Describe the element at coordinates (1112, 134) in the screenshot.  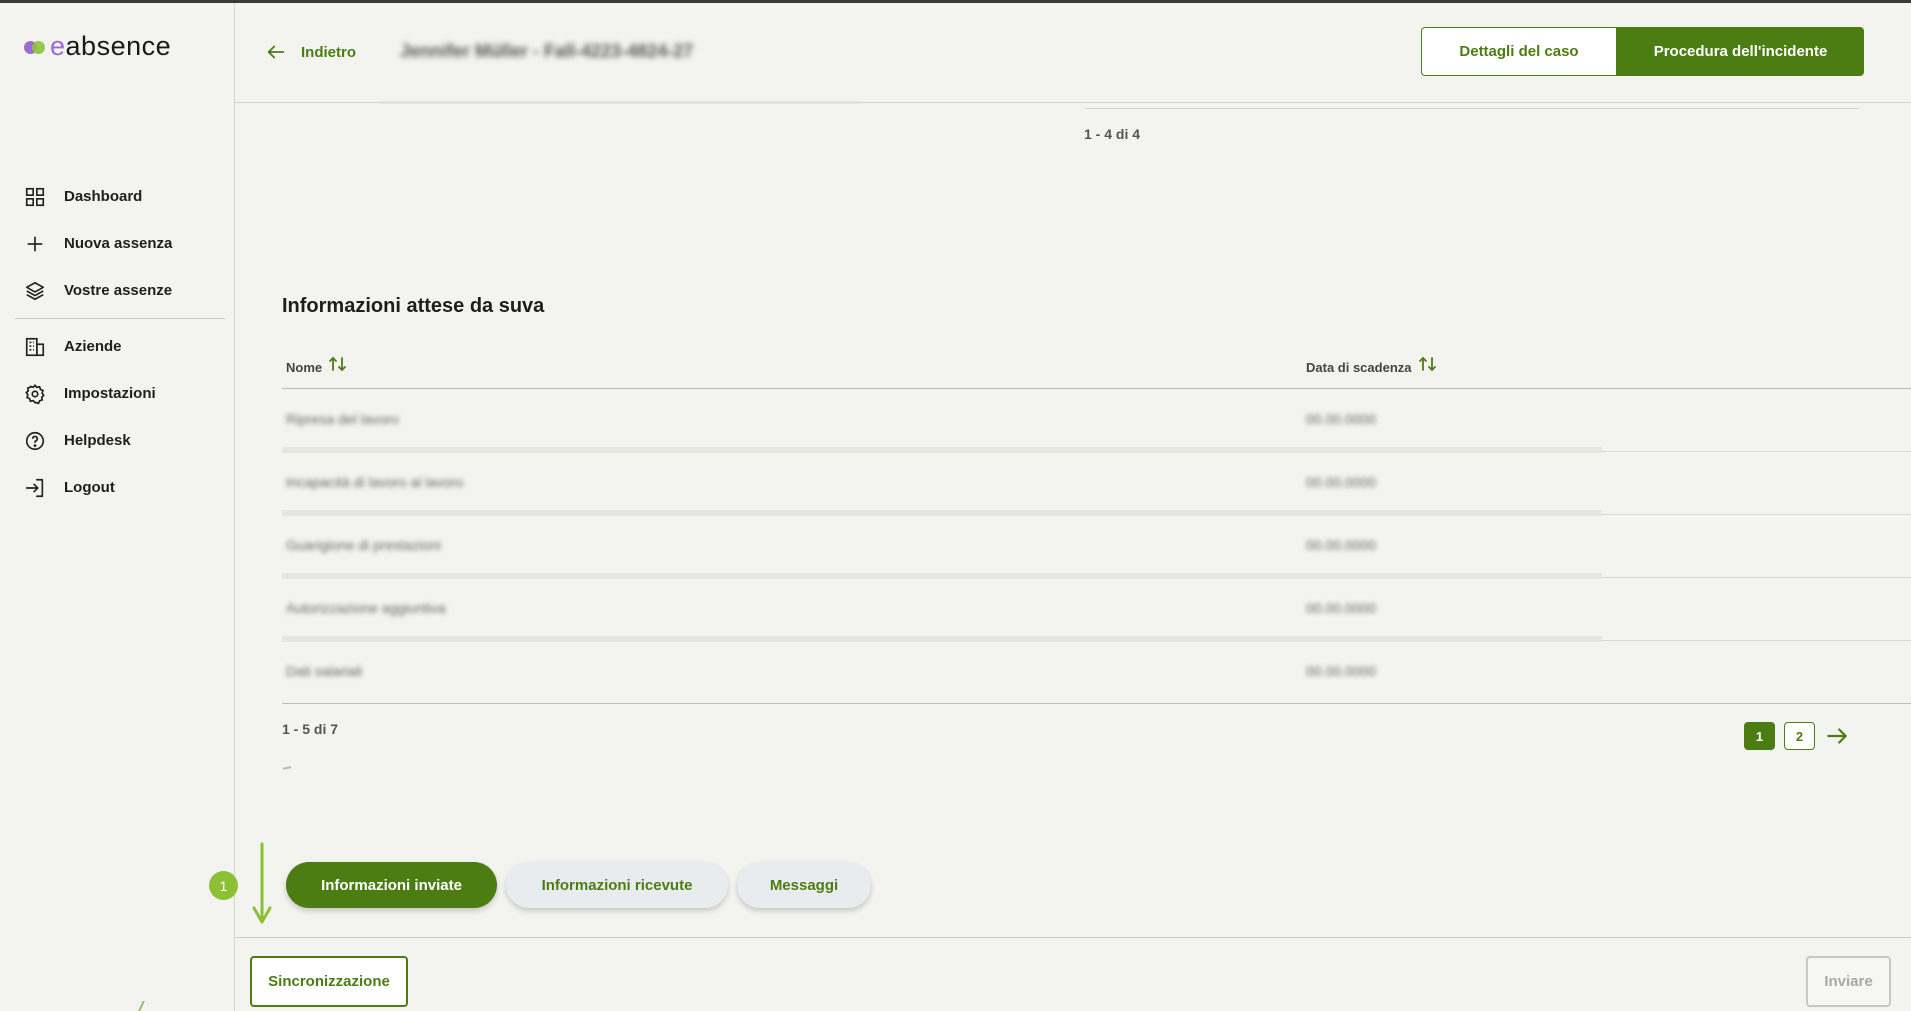
I see `pagination-summary-upper: 1 - 4 di 4` at that location.